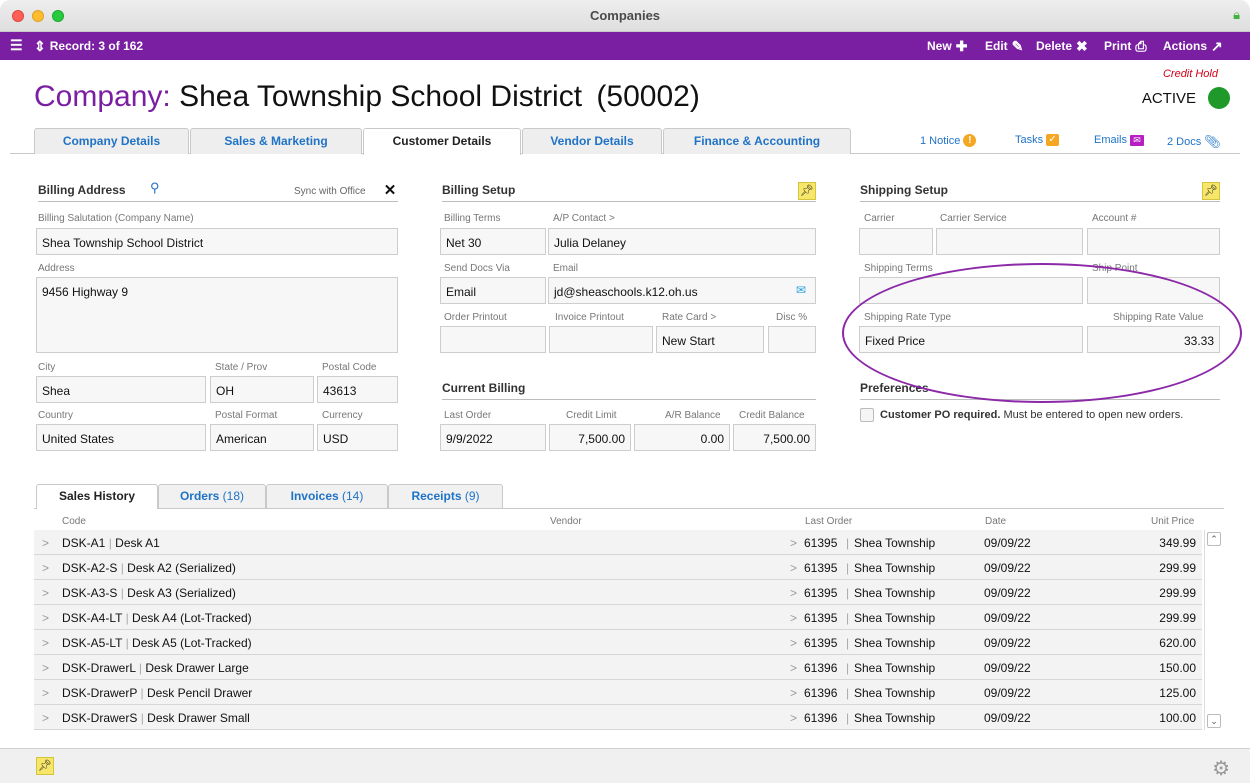 This screenshot has width=1250, height=783. Describe the element at coordinates (74, 521) in the screenshot. I see `column-header-code: Code` at that location.